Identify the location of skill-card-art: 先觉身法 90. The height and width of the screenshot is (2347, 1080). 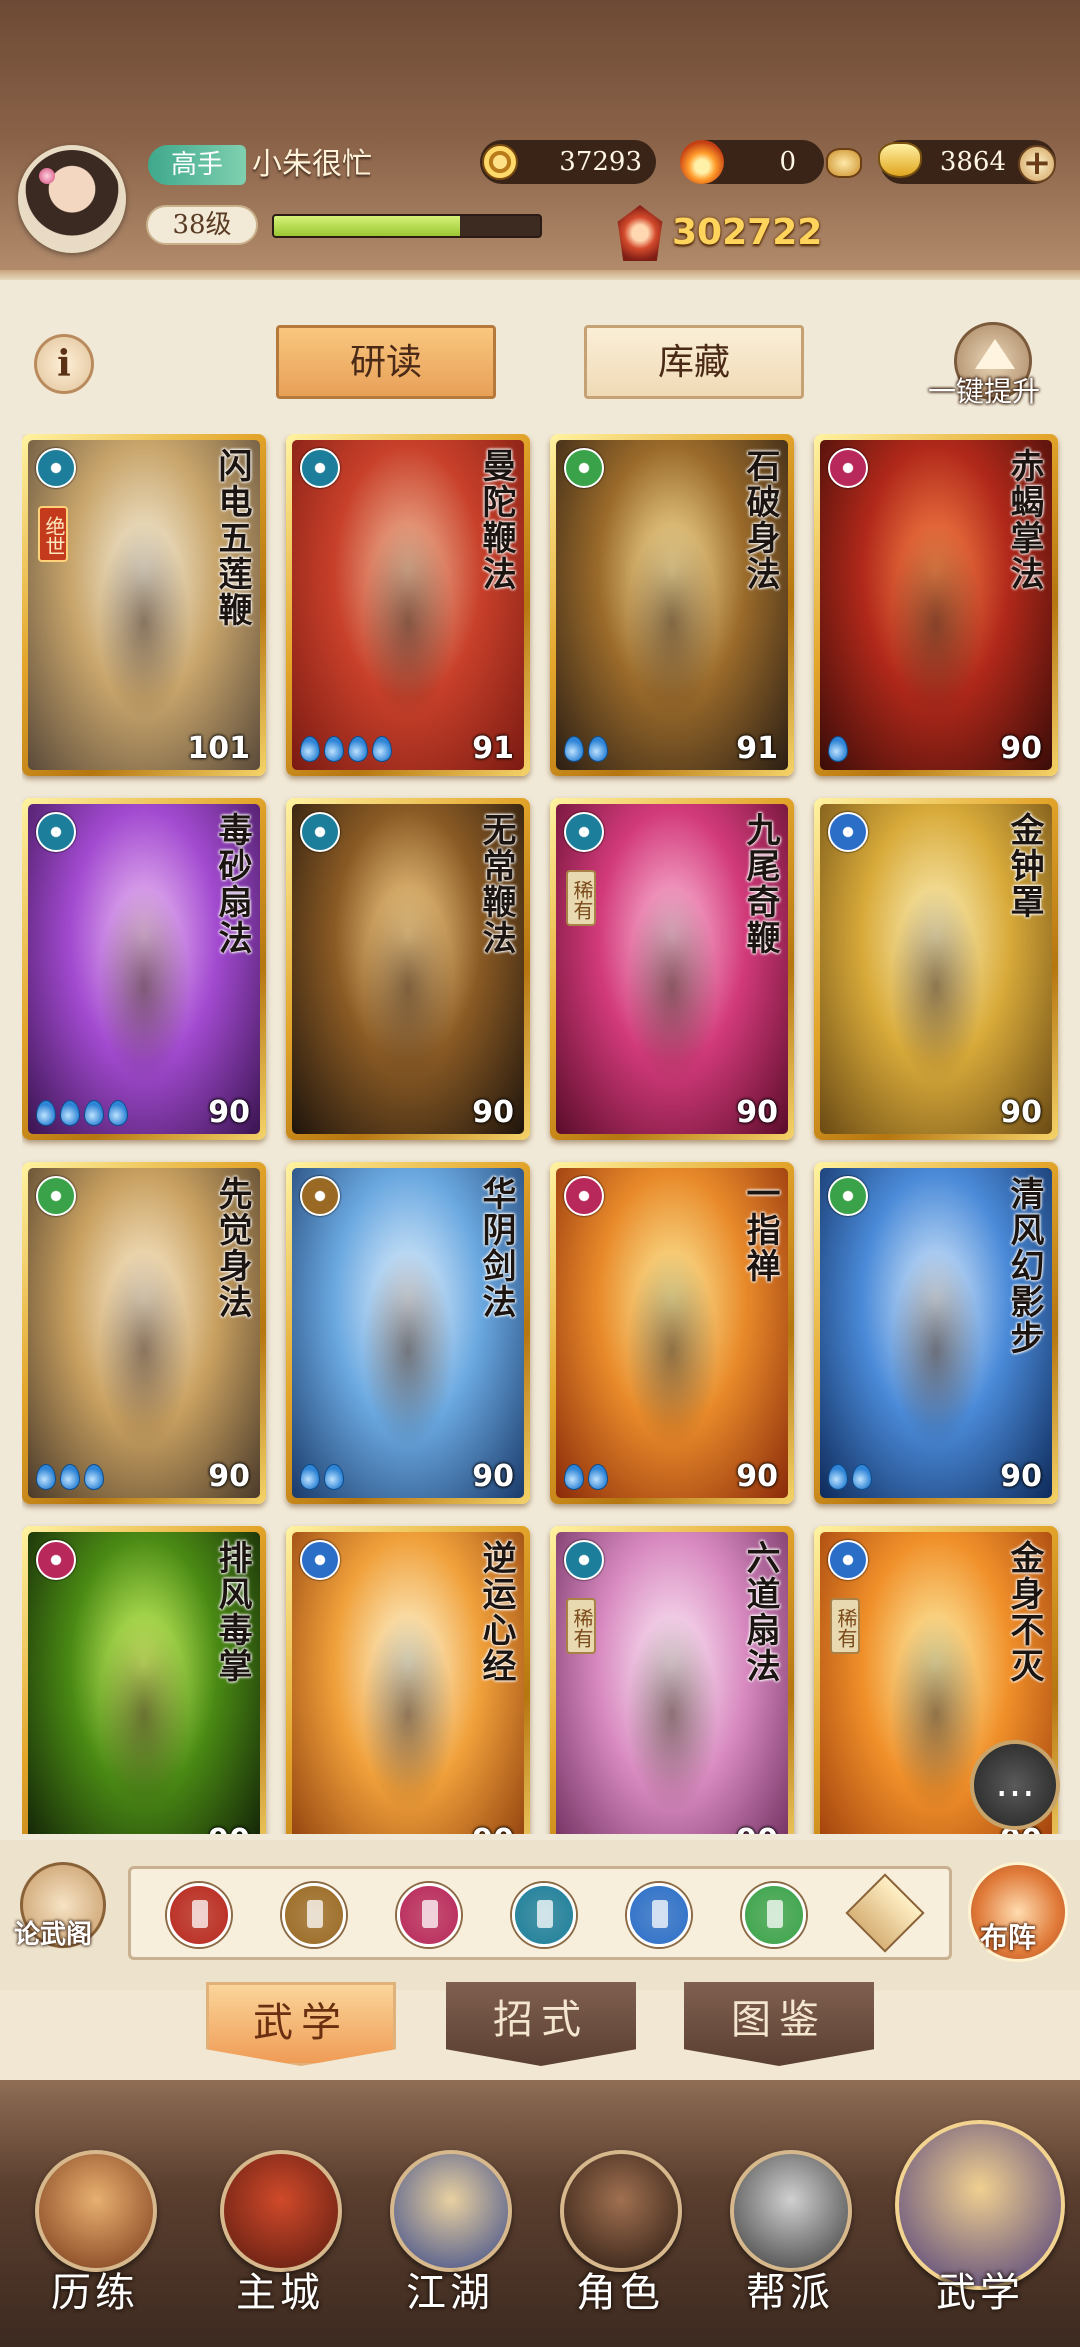
(144, 1333).